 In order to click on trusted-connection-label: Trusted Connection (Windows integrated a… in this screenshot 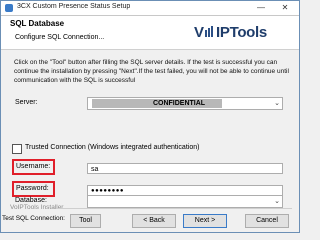, I will do `click(112, 147)`.